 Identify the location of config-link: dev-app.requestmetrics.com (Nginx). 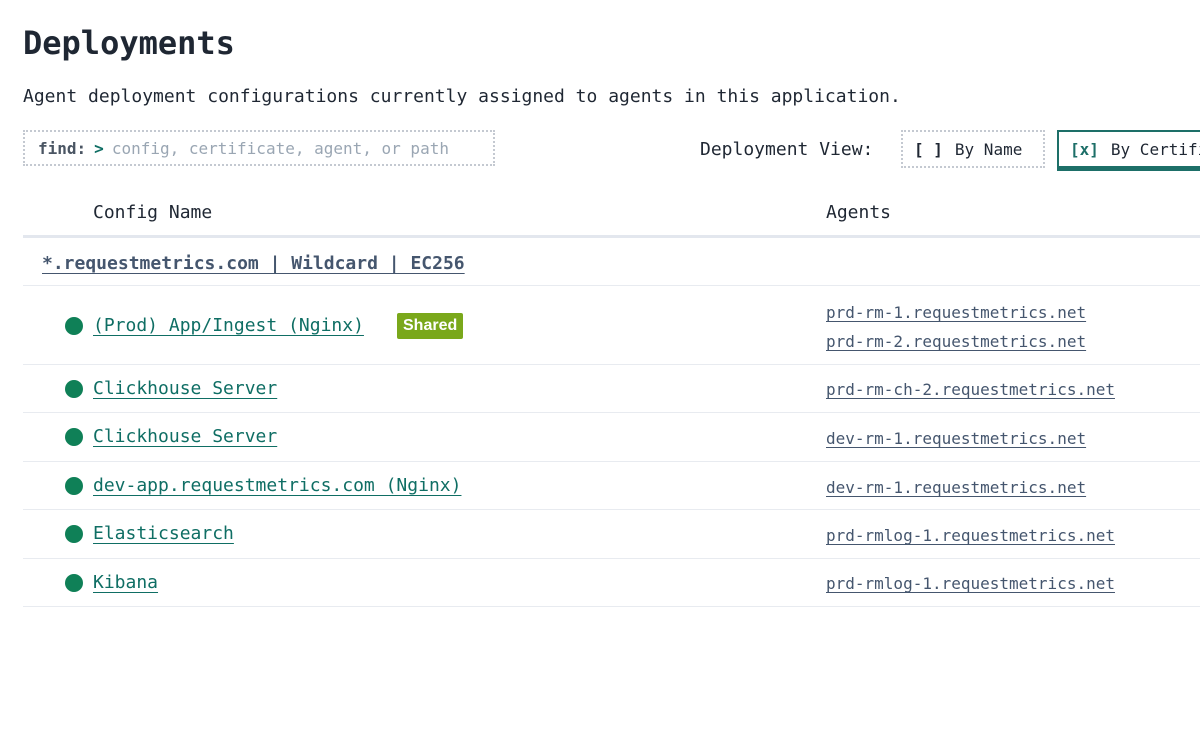
(277, 485).